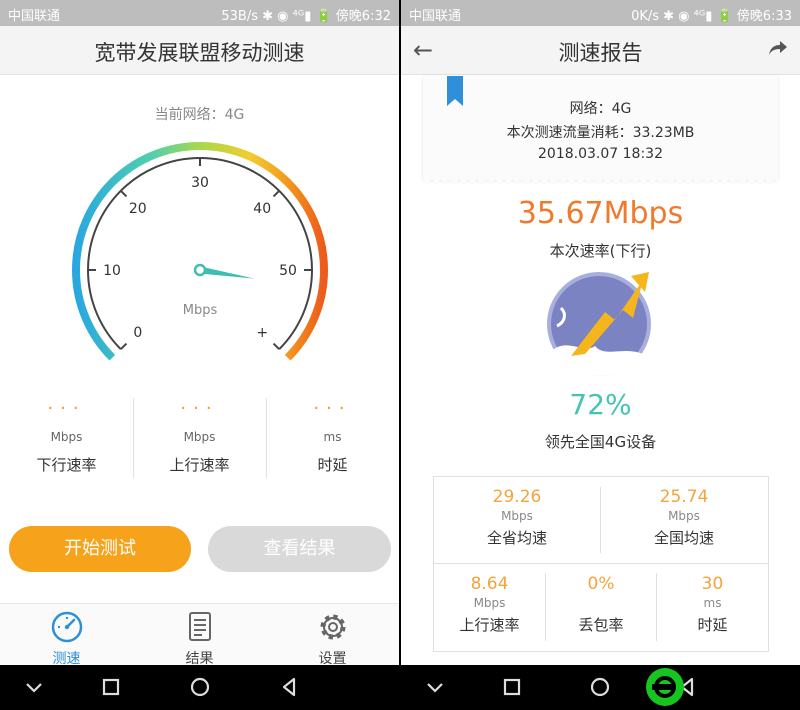 Image resolution: width=800 pixels, height=710 pixels. I want to click on share-icon, so click(778, 48).